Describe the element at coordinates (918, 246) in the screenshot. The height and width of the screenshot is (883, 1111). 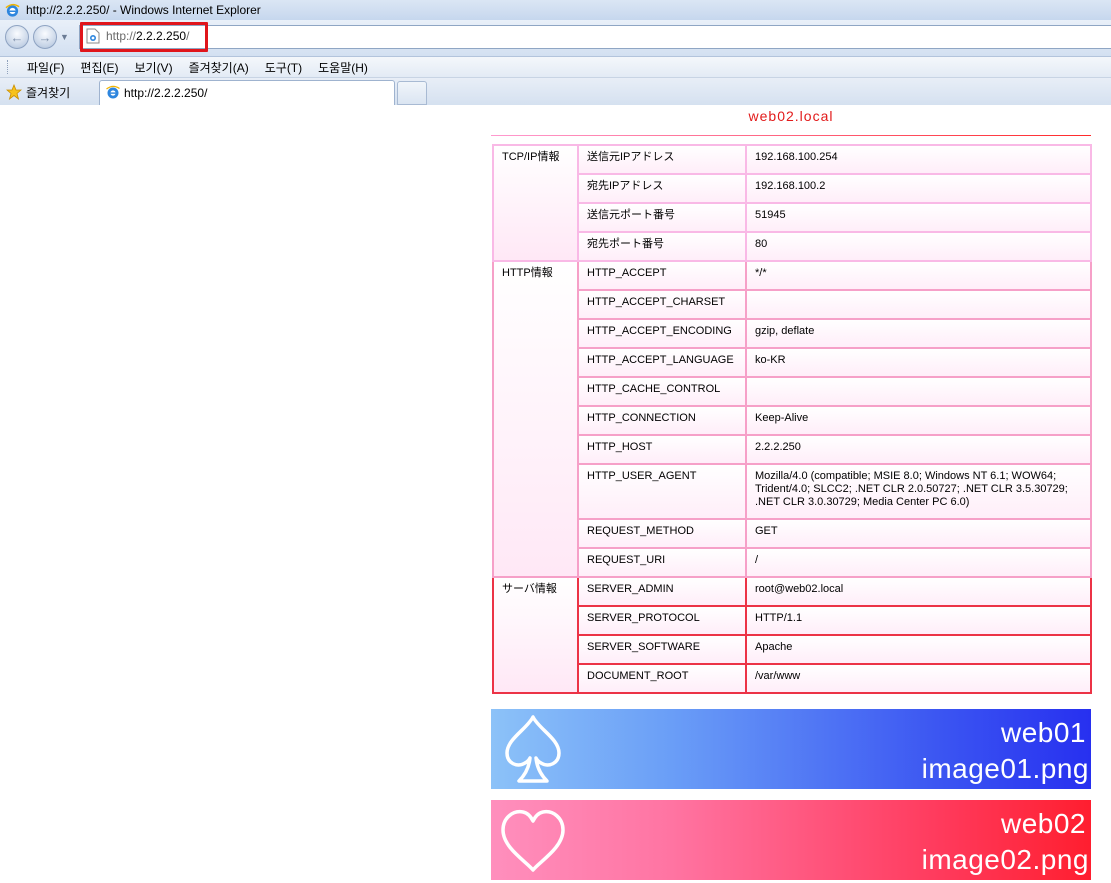
I see `row-value: 80` at that location.